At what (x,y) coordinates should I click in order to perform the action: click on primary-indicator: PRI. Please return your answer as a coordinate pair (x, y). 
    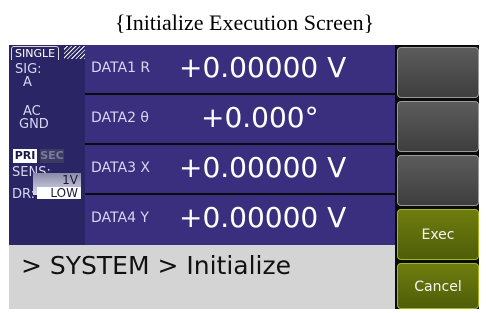
    Looking at the image, I should click on (25, 156).